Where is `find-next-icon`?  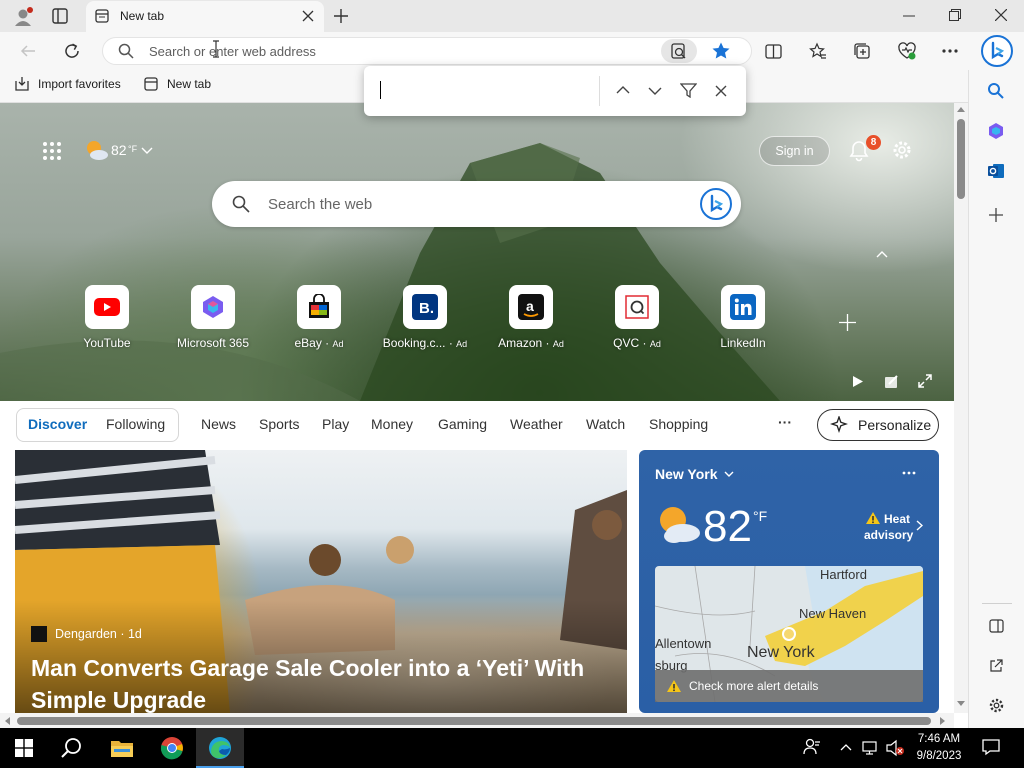
find-next-icon is located at coordinates (655, 91).